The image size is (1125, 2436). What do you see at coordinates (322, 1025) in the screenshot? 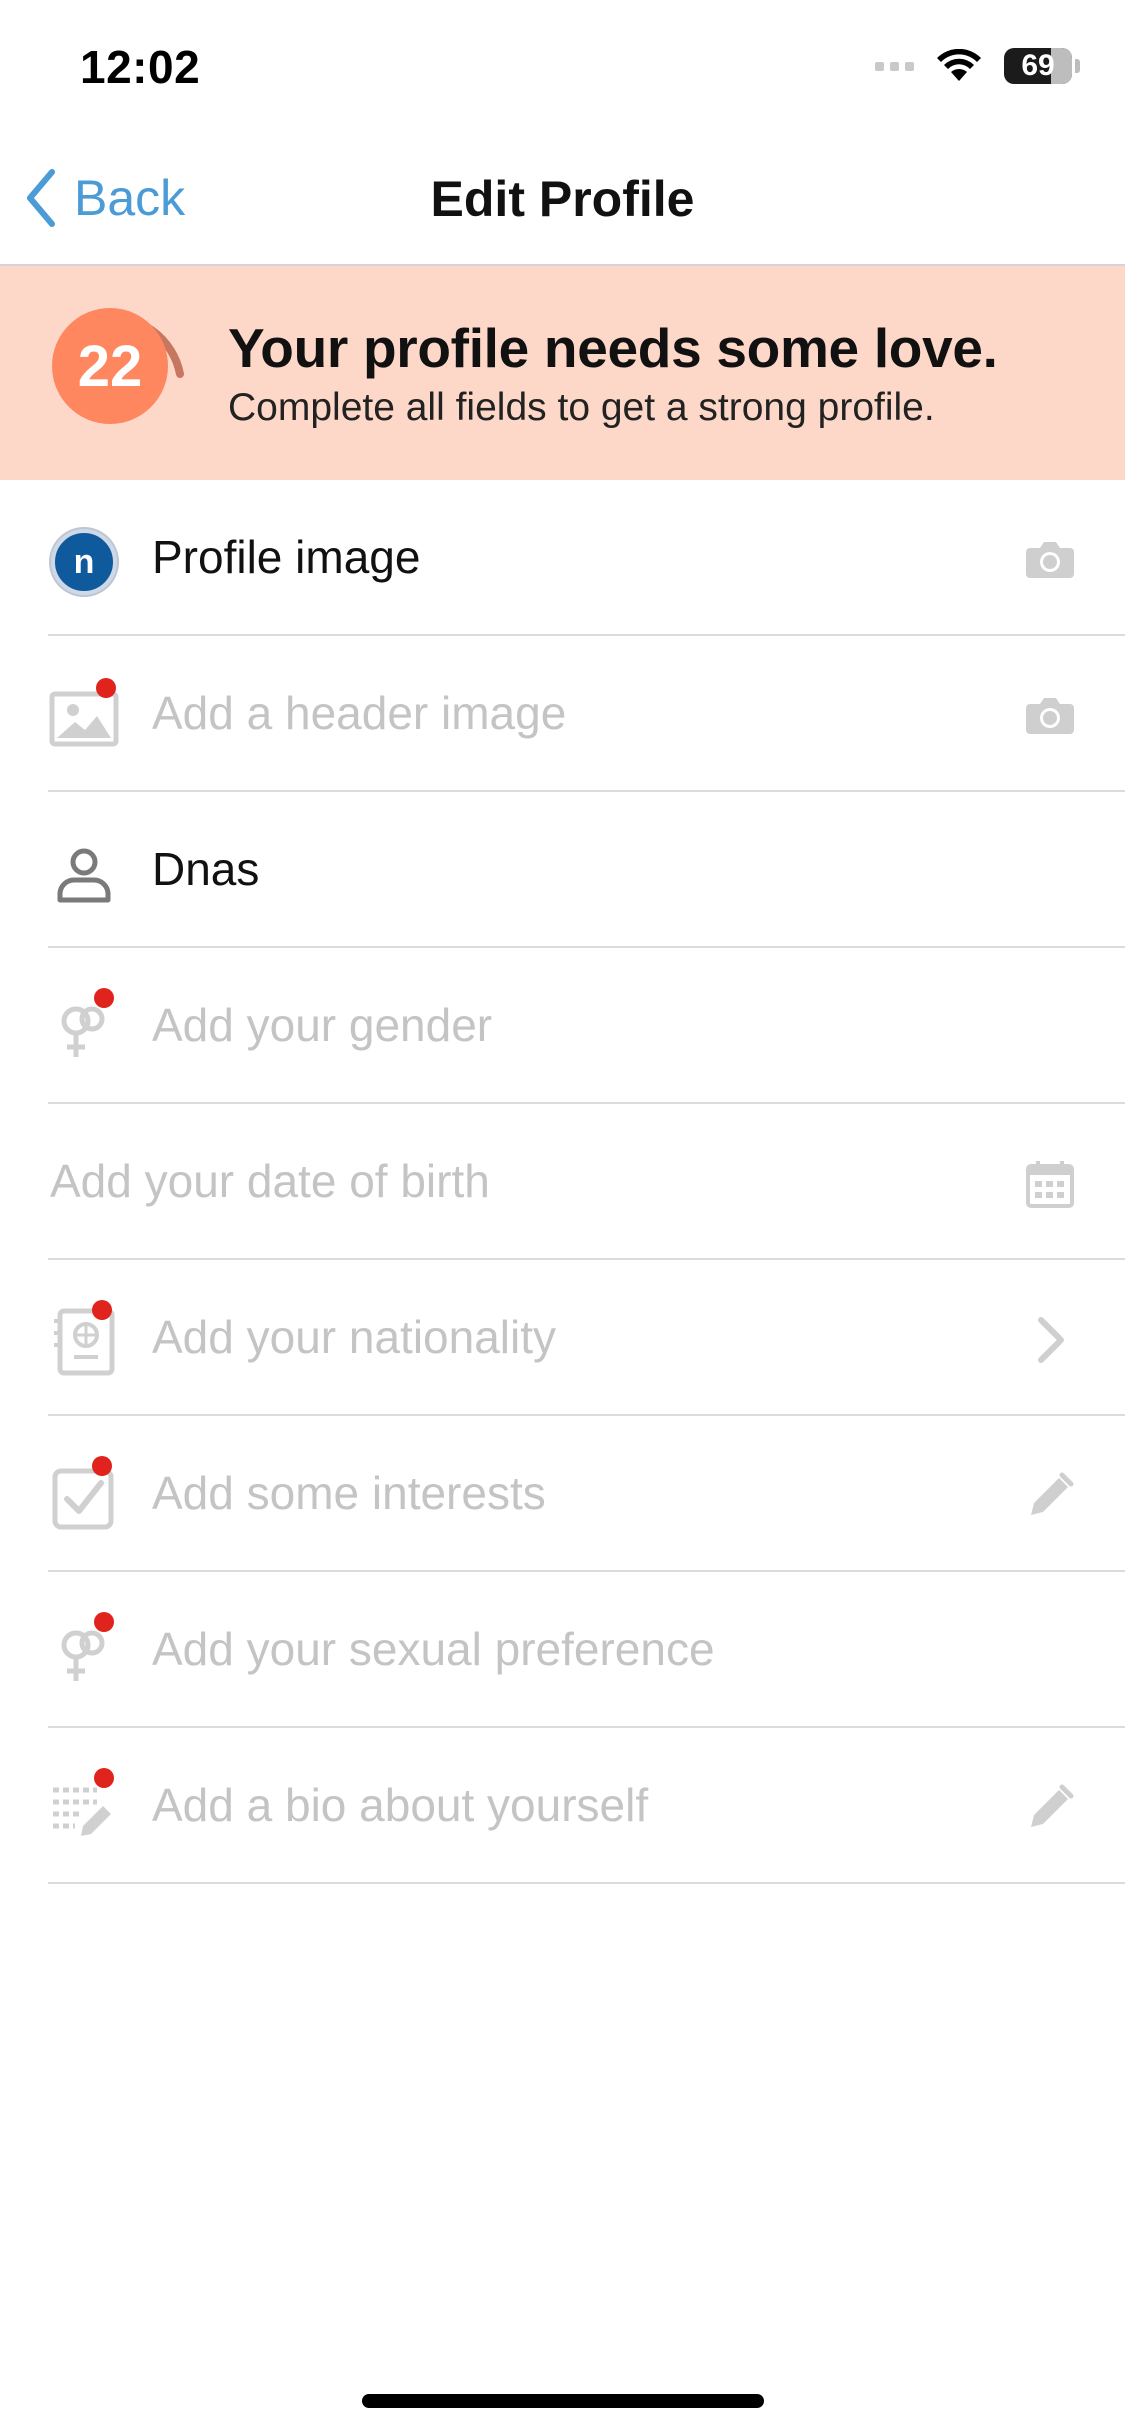
I see `row-label: Add your gender` at bounding box center [322, 1025].